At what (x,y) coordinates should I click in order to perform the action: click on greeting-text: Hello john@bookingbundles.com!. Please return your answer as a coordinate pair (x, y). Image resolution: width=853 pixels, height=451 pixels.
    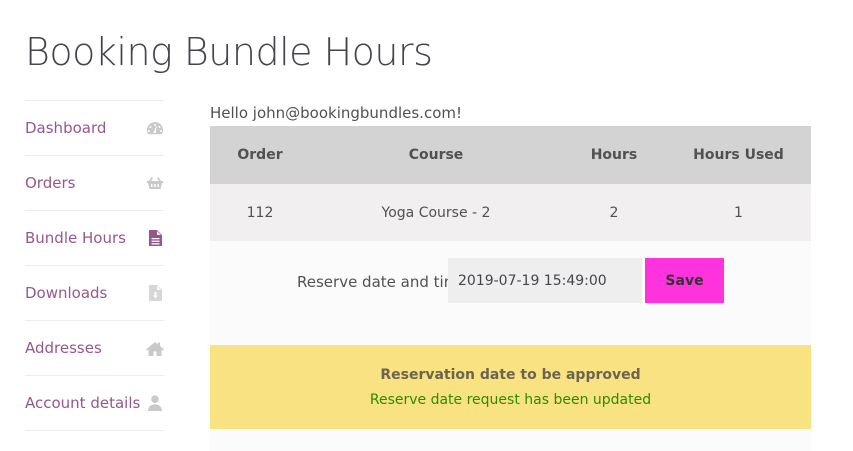
    Looking at the image, I should click on (336, 113).